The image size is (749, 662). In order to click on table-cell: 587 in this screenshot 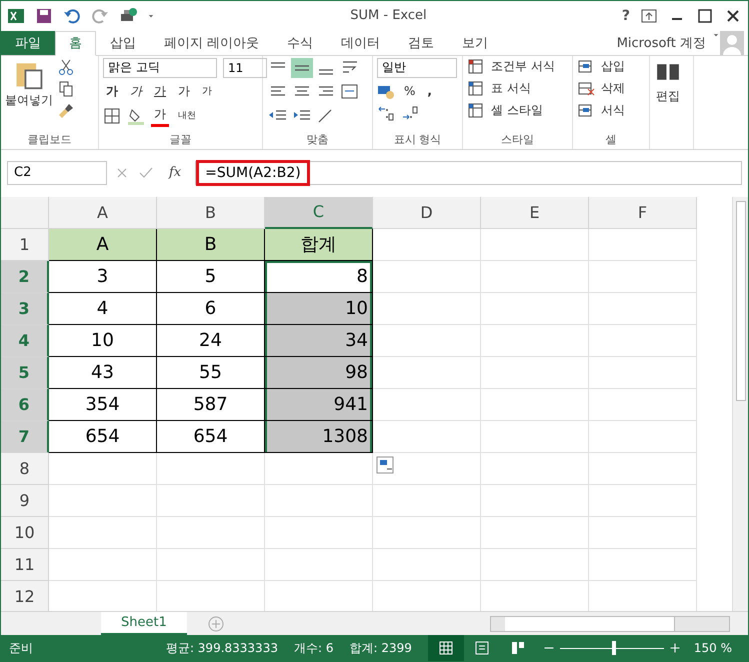, I will do `click(211, 404)`.